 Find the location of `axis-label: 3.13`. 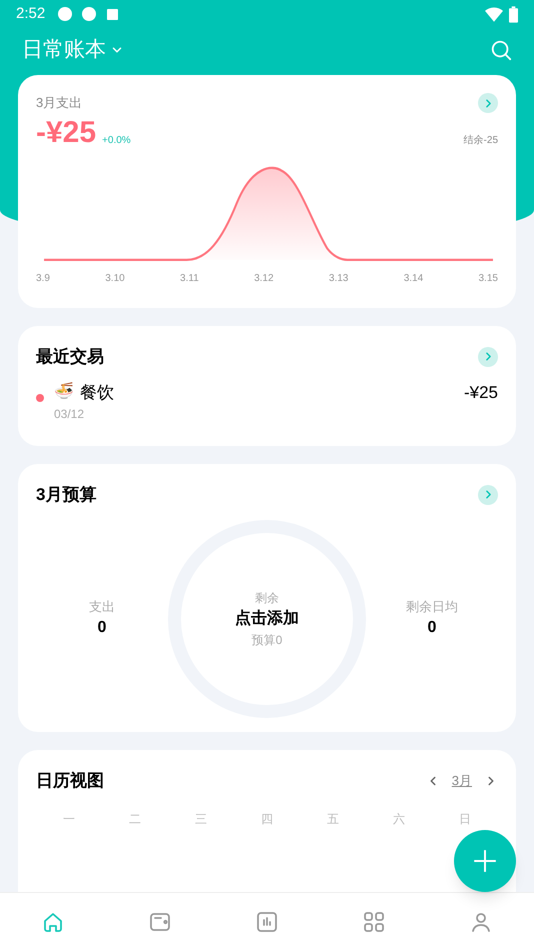

axis-label: 3.13 is located at coordinates (338, 279).